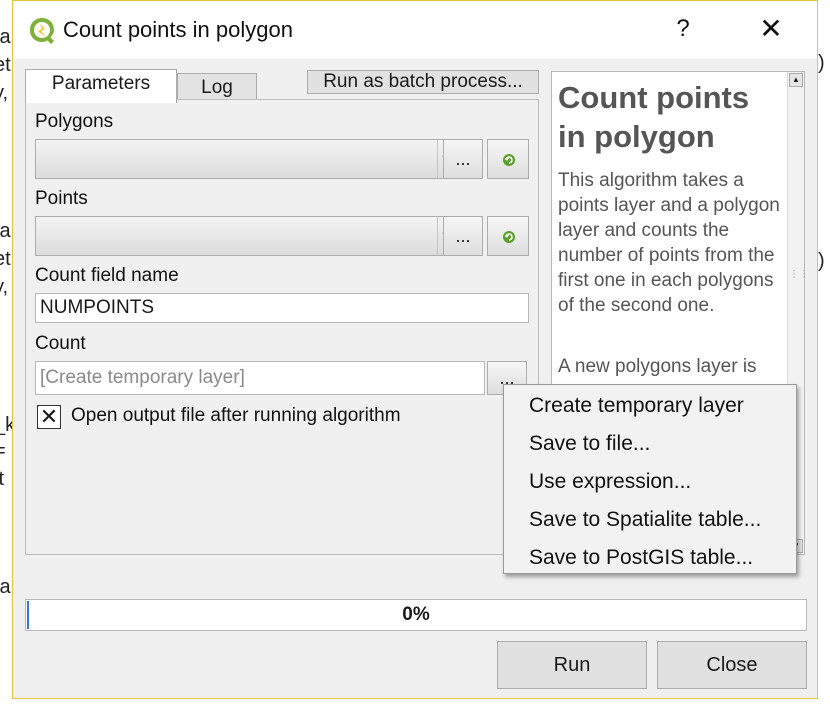 This screenshot has height=711, width=830. I want to click on points-iterate-button, so click(508, 236).